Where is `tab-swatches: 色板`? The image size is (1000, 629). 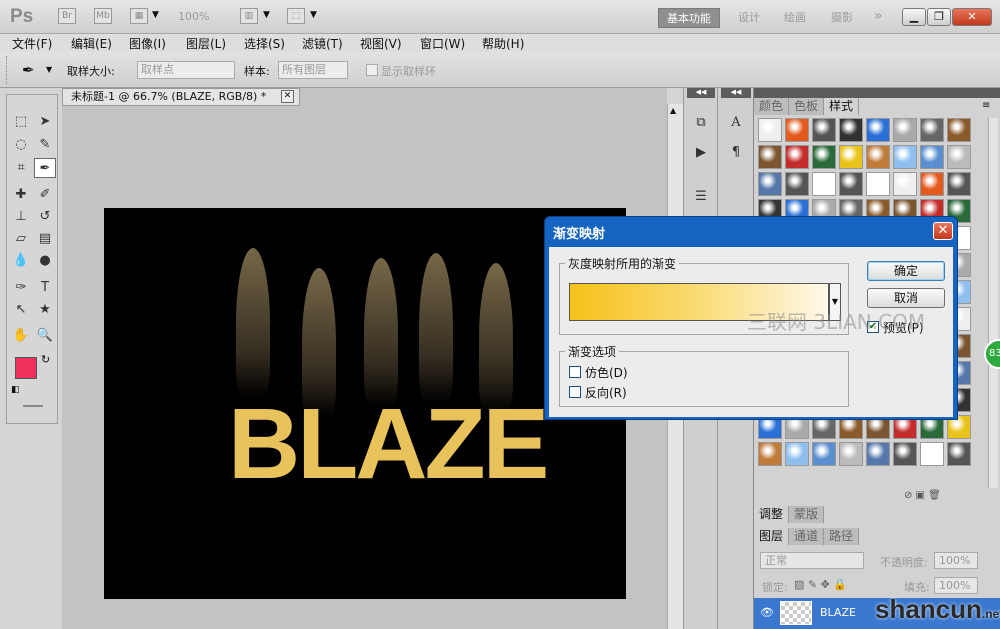 tab-swatches: 色板 is located at coordinates (807, 106).